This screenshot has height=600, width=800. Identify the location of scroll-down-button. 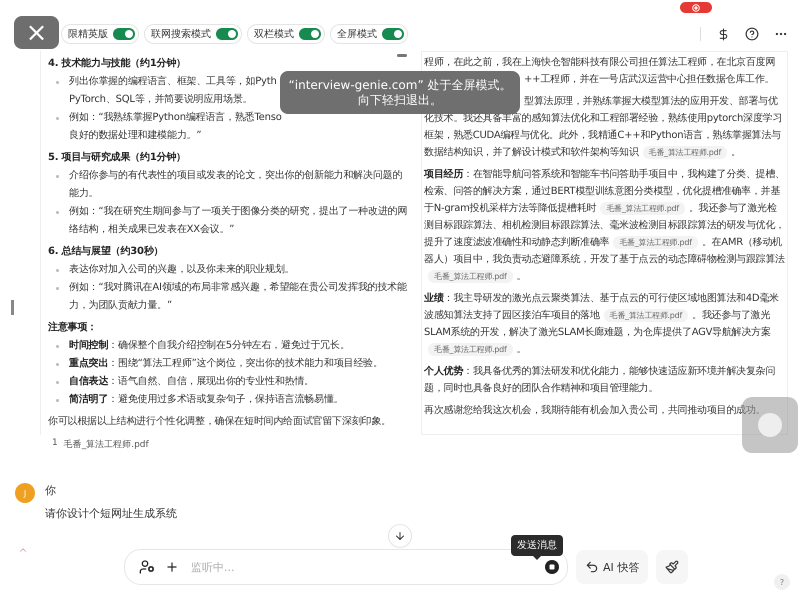
(400, 536).